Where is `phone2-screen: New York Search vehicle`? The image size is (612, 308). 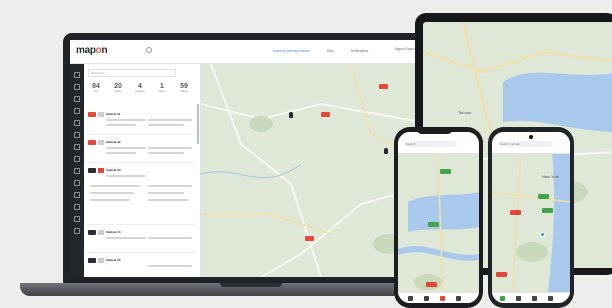
phone2-screen: New York Search vehicle is located at coordinates (531, 217).